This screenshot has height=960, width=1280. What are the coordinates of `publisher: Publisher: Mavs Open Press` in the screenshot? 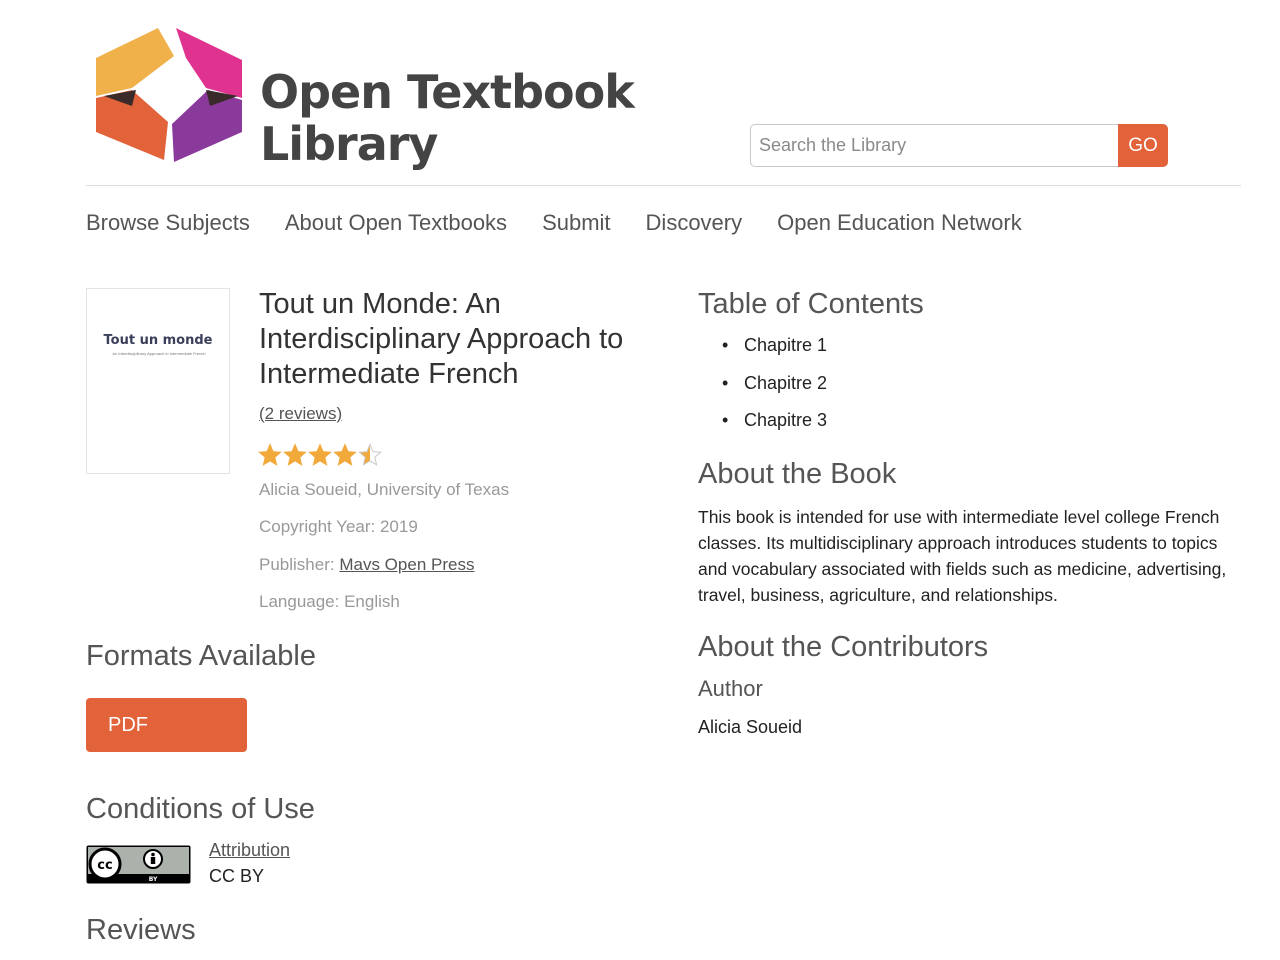 It's located at (366, 565).